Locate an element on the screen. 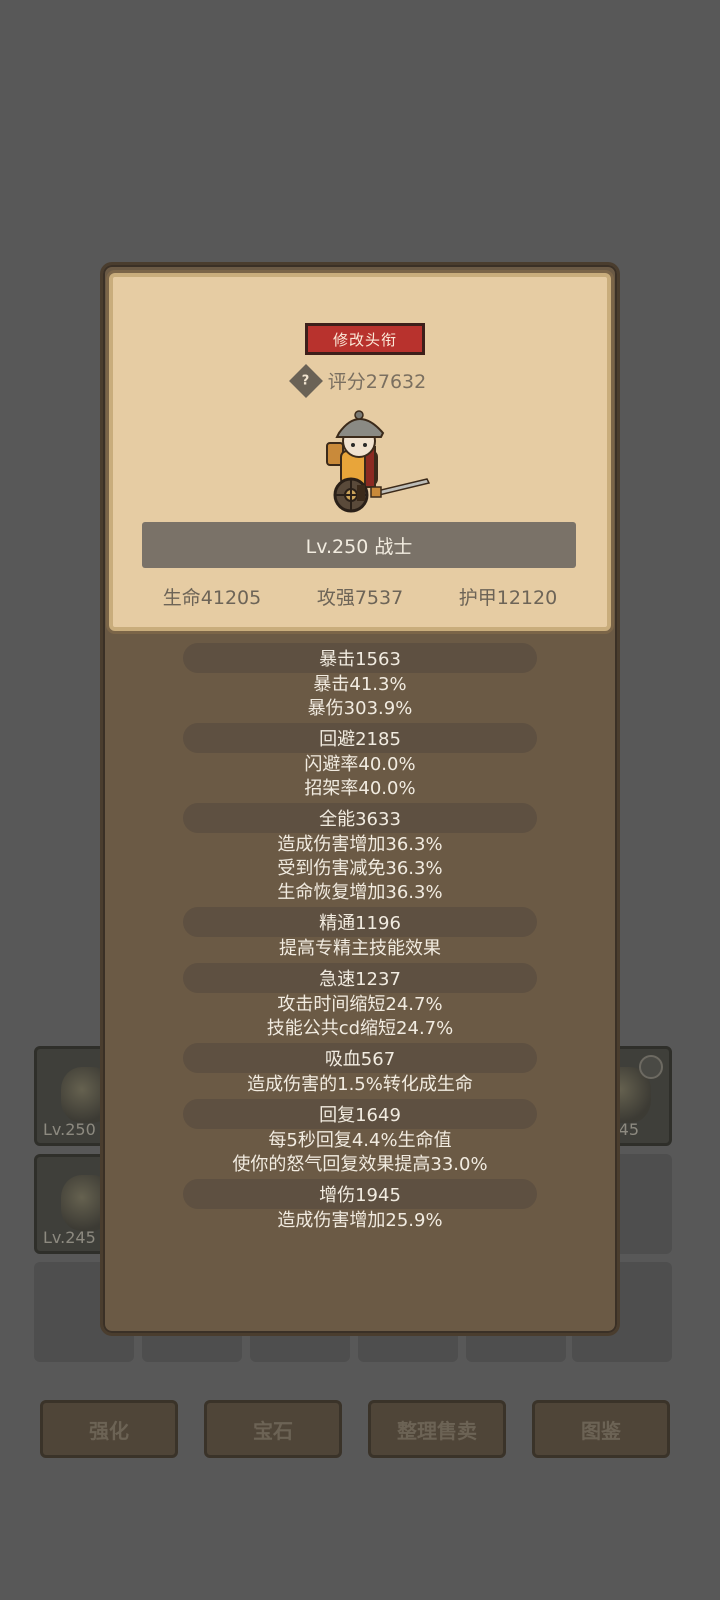 Image resolution: width=720 pixels, height=1600 pixels. sort-sell-button: 整理售卖 is located at coordinates (437, 1429).